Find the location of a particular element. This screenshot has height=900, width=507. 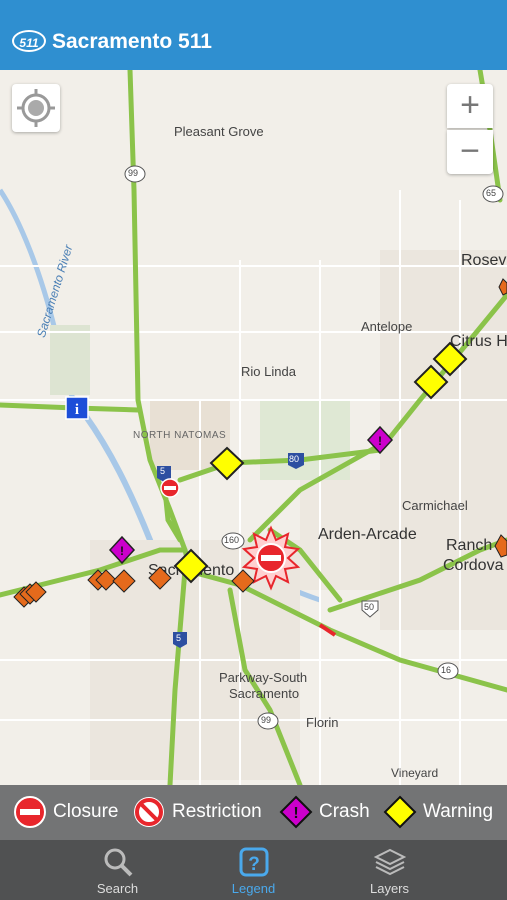

tab-label: Layers is located at coordinates (389, 888).